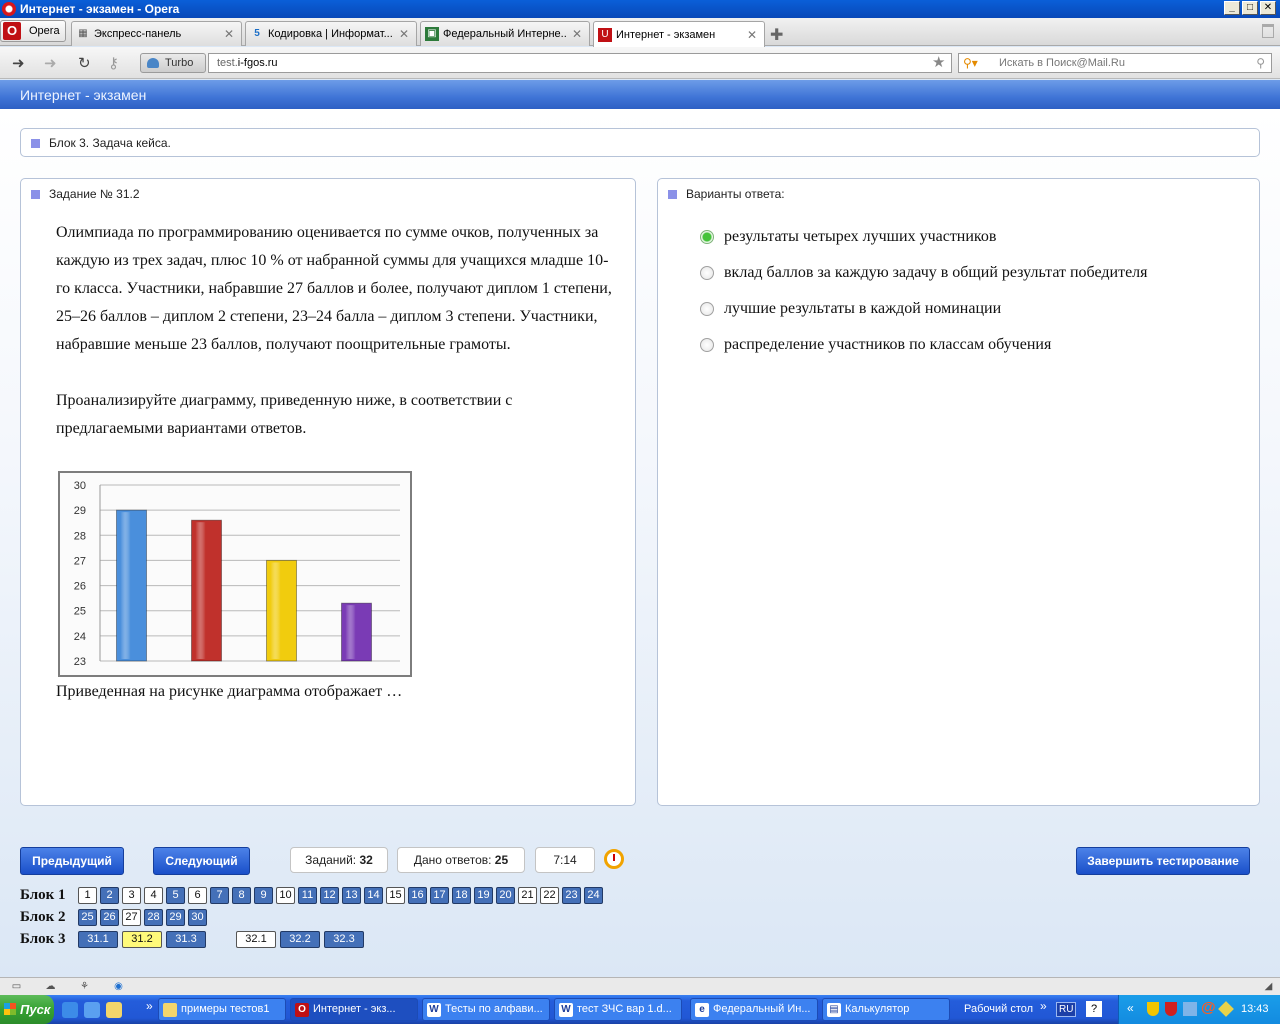 The image size is (1280, 1024). I want to click on question-nav-button: 30, so click(197, 917).